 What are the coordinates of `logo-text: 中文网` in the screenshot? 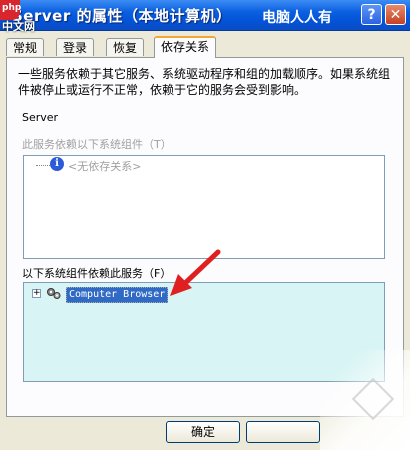 It's located at (18, 26).